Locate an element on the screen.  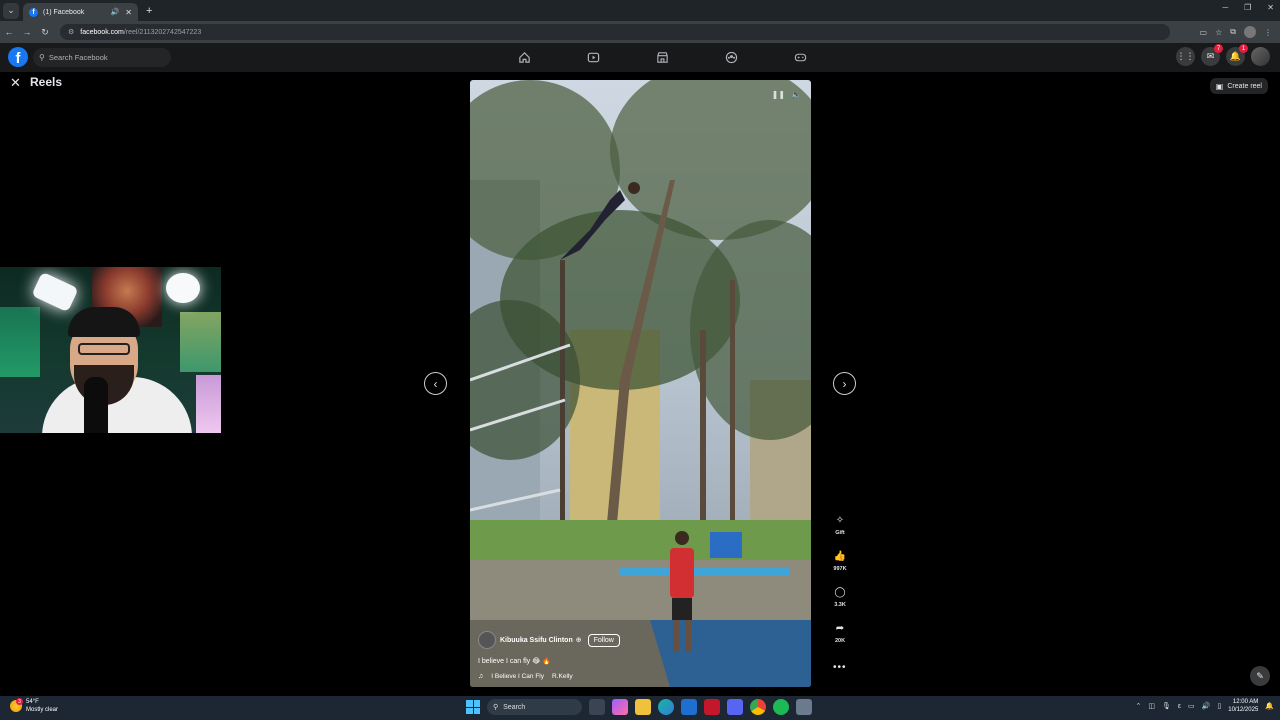
gift-button: ✧ Gift is located at coordinates (840, 529).